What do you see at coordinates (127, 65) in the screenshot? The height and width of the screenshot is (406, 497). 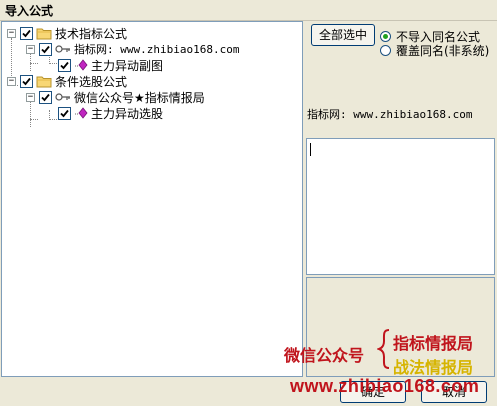 I see `tree-node-label: 主力异动副图` at bounding box center [127, 65].